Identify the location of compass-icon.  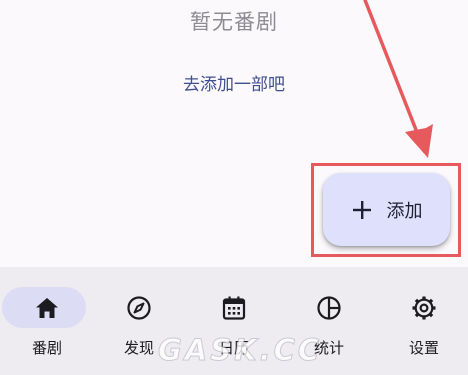
(139, 308).